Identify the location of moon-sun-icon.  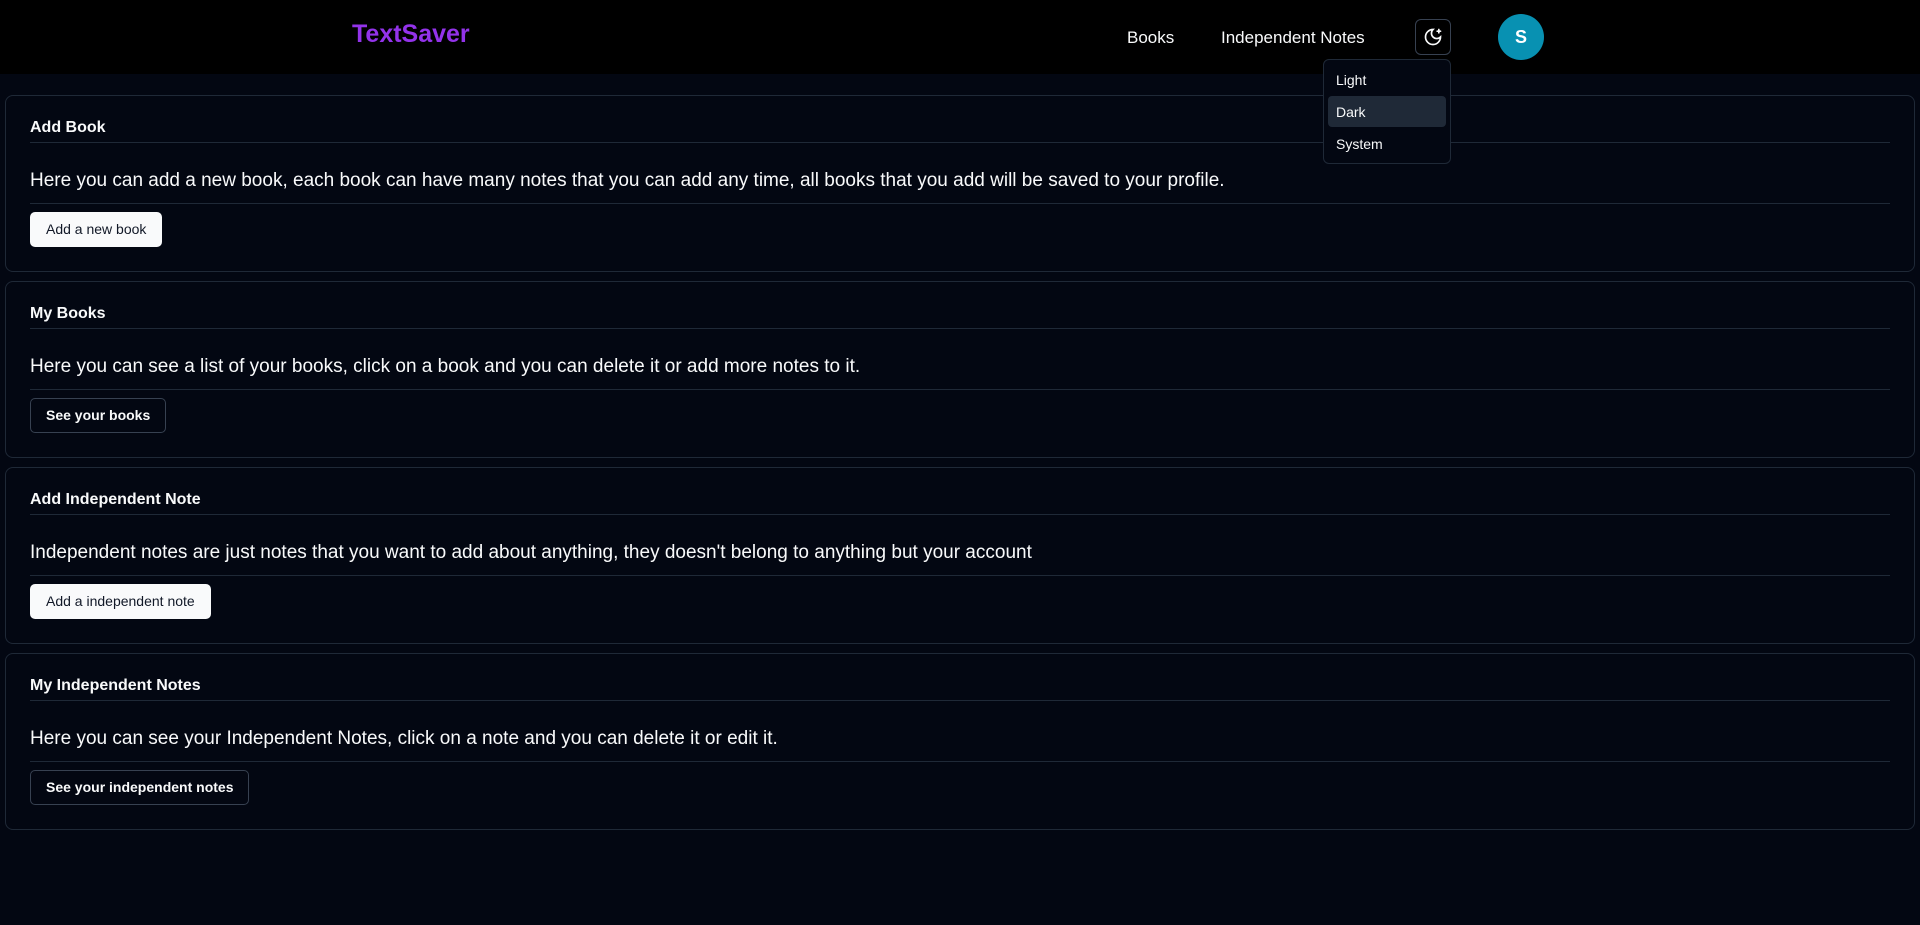
(1433, 37).